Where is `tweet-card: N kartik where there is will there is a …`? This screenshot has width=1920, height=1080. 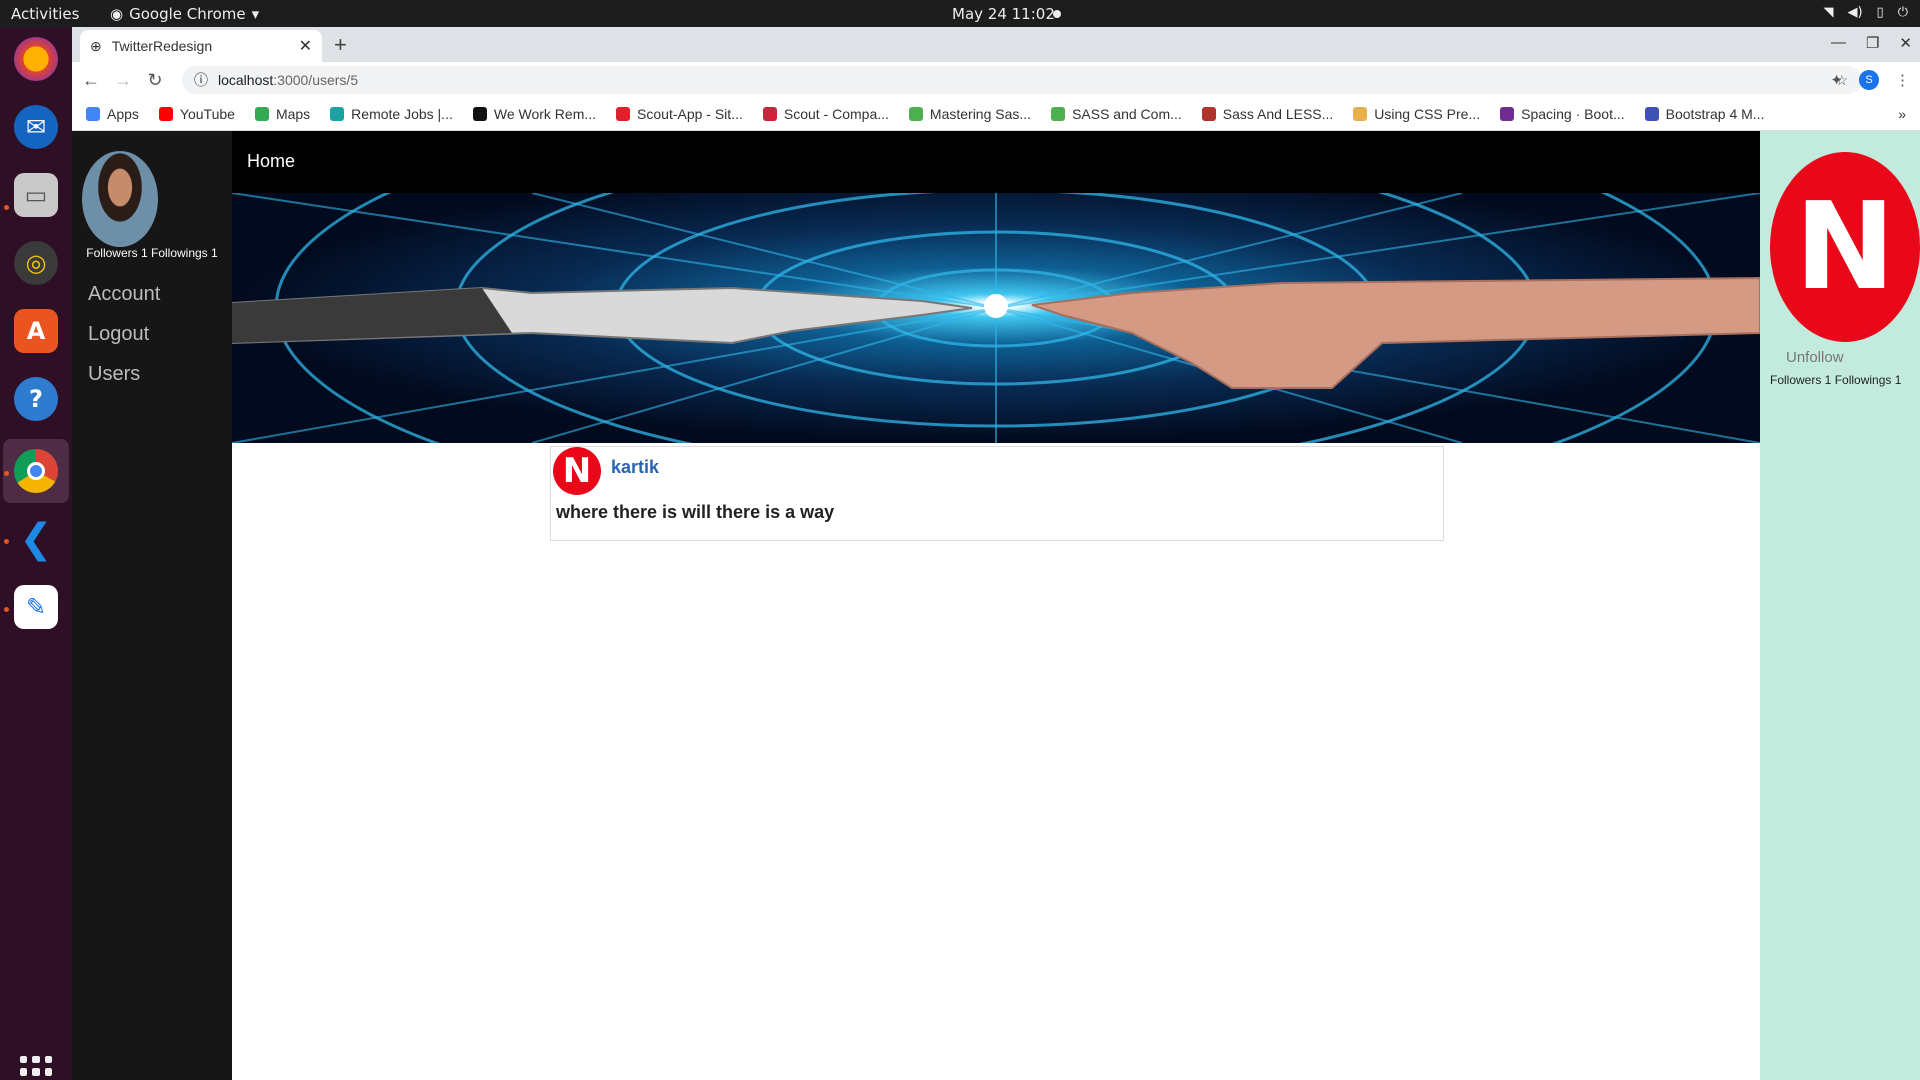 tweet-card: N kartik where there is will there is a … is located at coordinates (997, 493).